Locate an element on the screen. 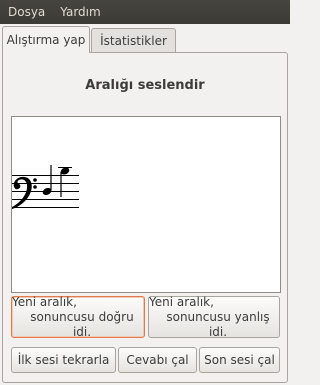  tab-bar: Alıştırma yap İstatistikler is located at coordinates (145, 39).